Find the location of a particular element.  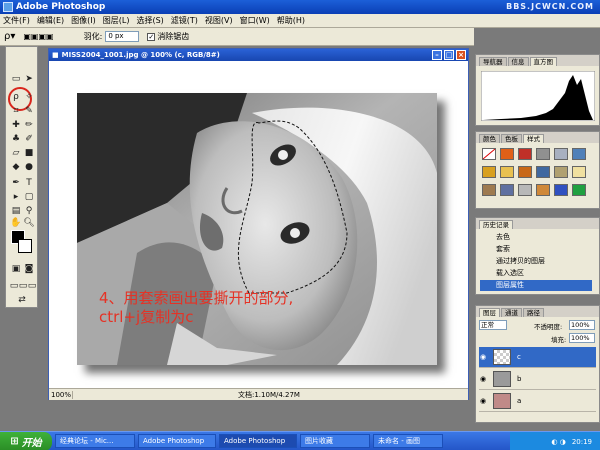

minimize-icon: – is located at coordinates (437, 55).